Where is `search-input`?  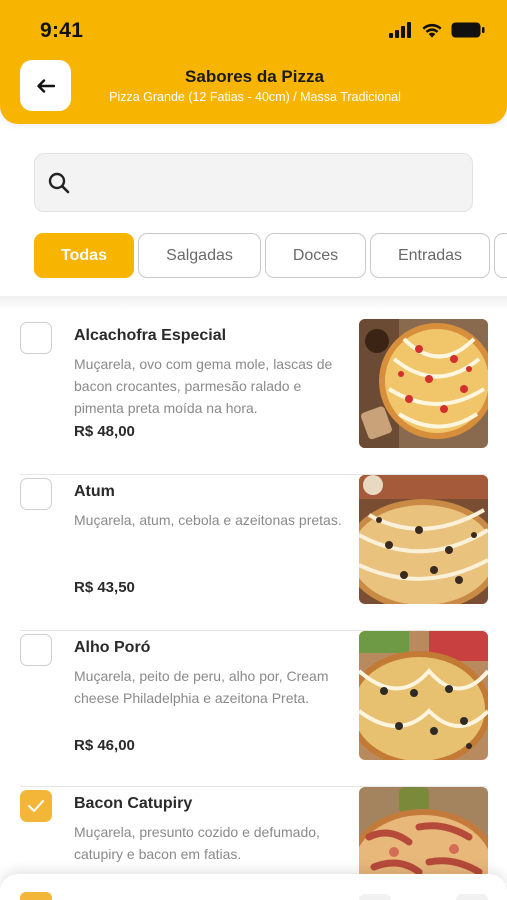
search-input is located at coordinates (275, 182).